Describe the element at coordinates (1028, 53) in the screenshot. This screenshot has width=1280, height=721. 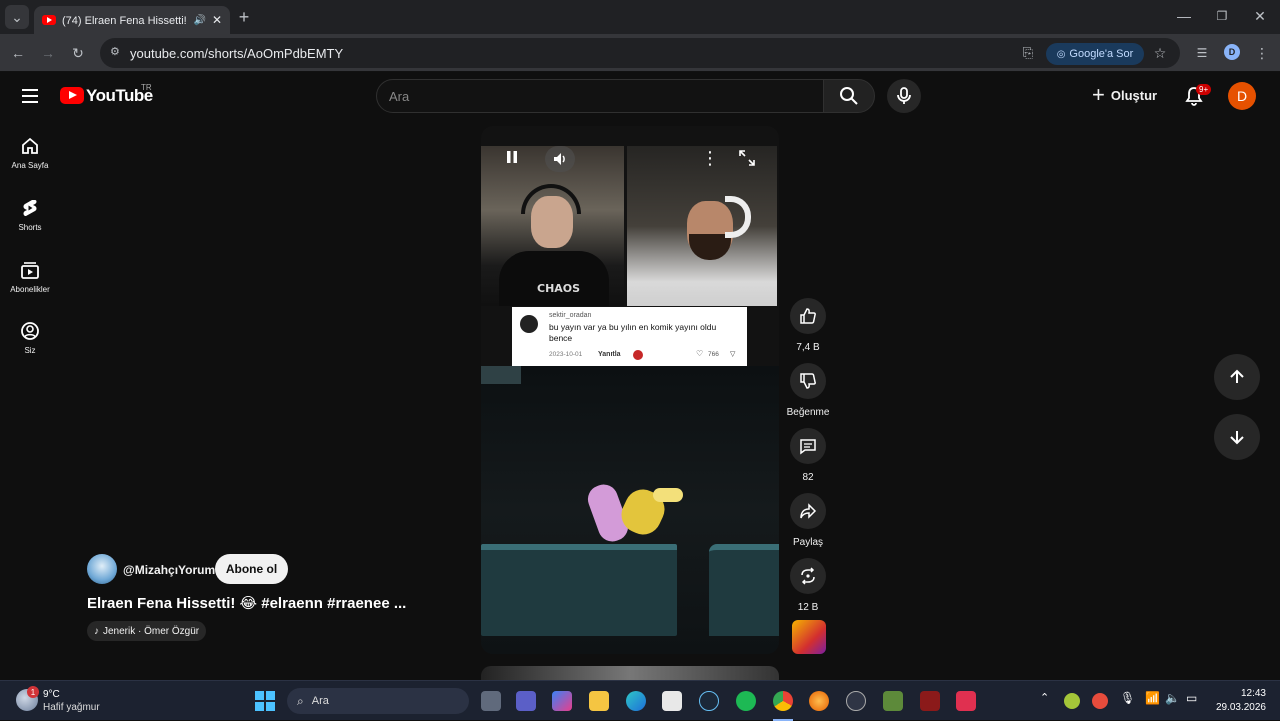
I see `install-app-icon: ⎘` at that location.